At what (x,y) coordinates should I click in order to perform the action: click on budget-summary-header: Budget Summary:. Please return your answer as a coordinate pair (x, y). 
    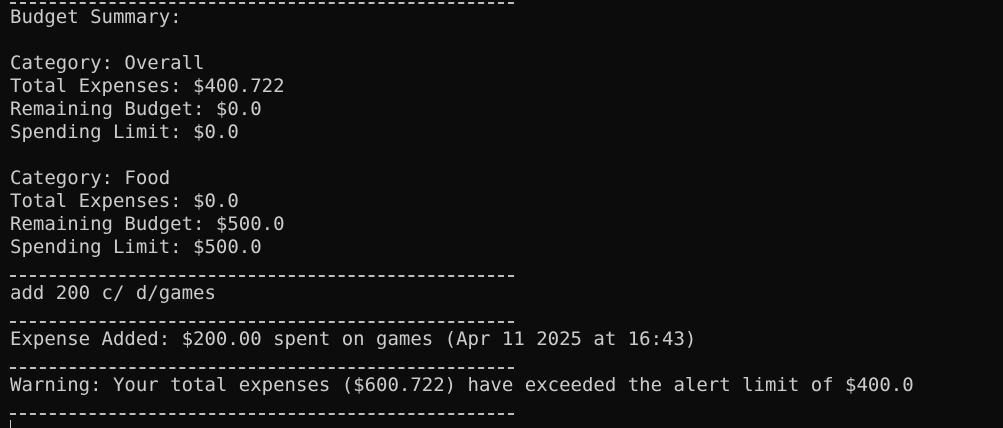
    Looking at the image, I should click on (96, 17).